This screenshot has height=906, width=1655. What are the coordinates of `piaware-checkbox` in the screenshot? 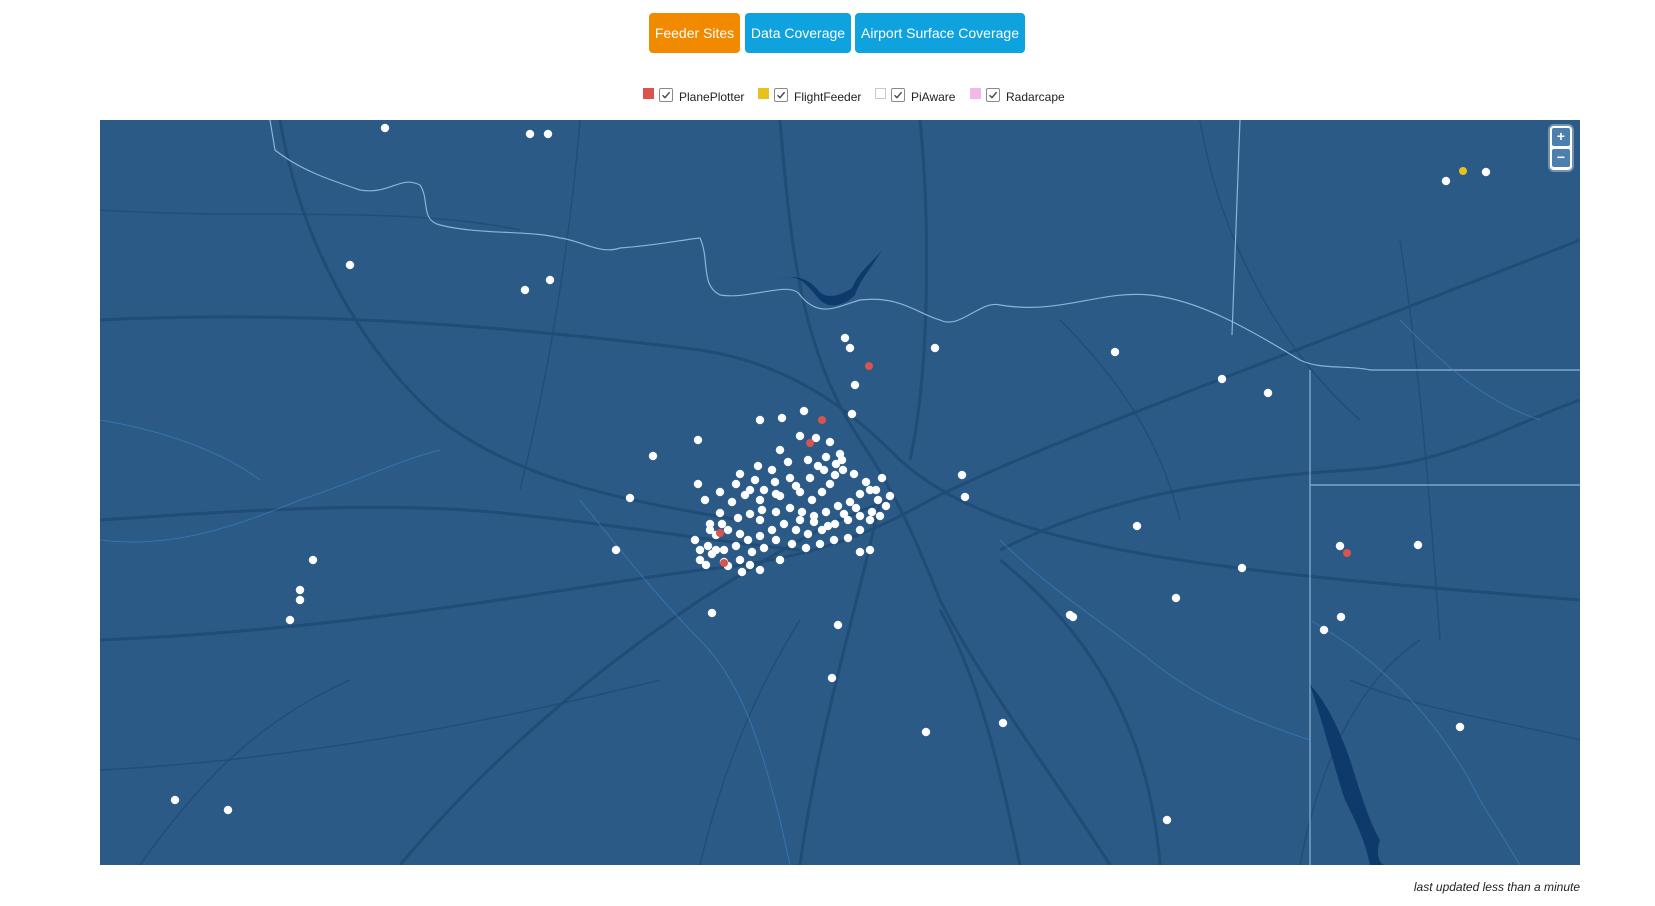 It's located at (898, 95).